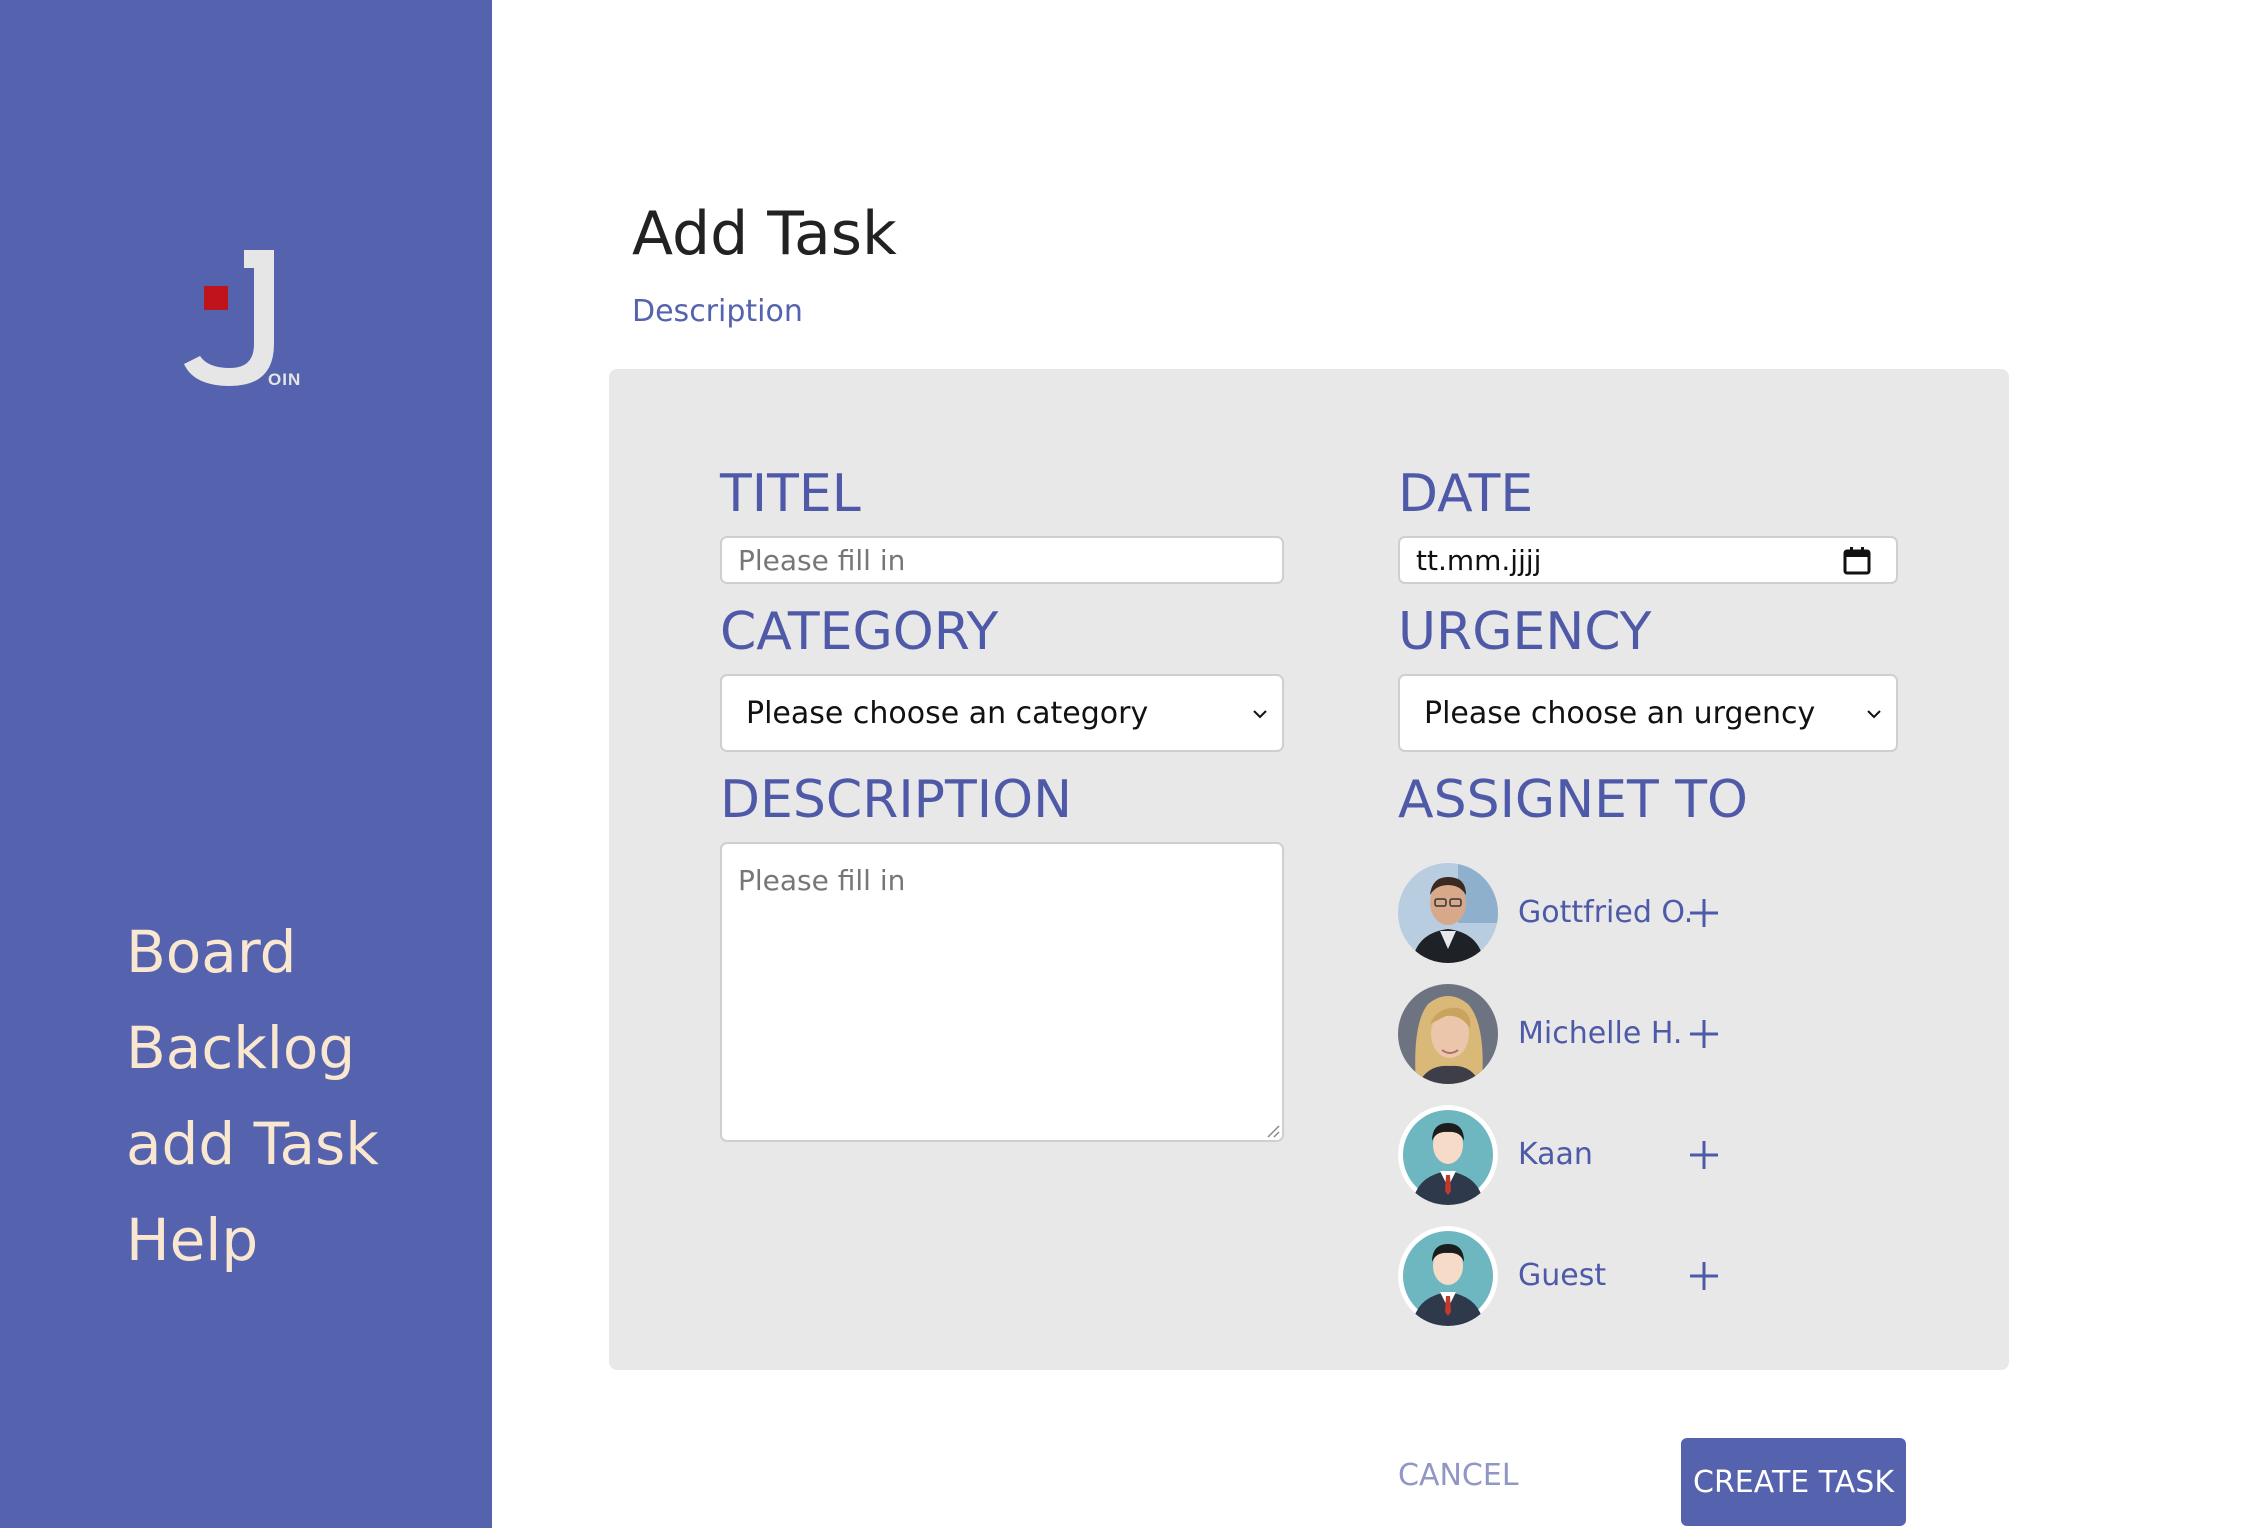 This screenshot has height=1528, width=2250. Describe the element at coordinates (1606, 912) in the screenshot. I see `assignee-name: Gottfried O.` at that location.